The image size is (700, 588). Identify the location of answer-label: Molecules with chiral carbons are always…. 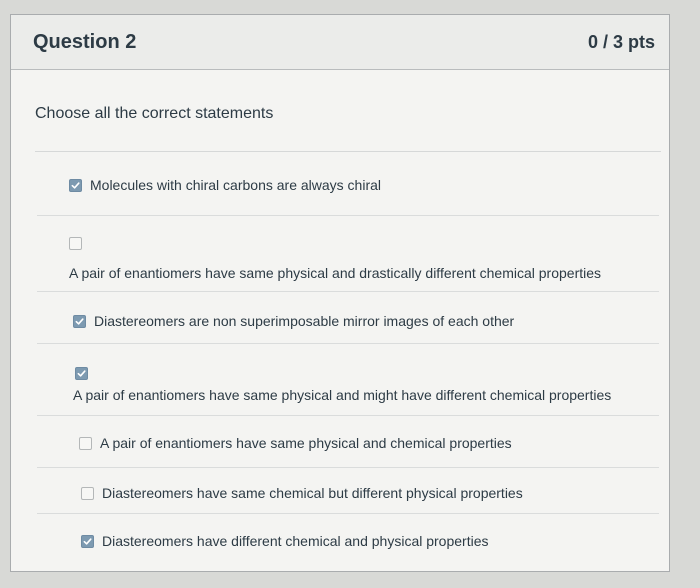
(235, 185).